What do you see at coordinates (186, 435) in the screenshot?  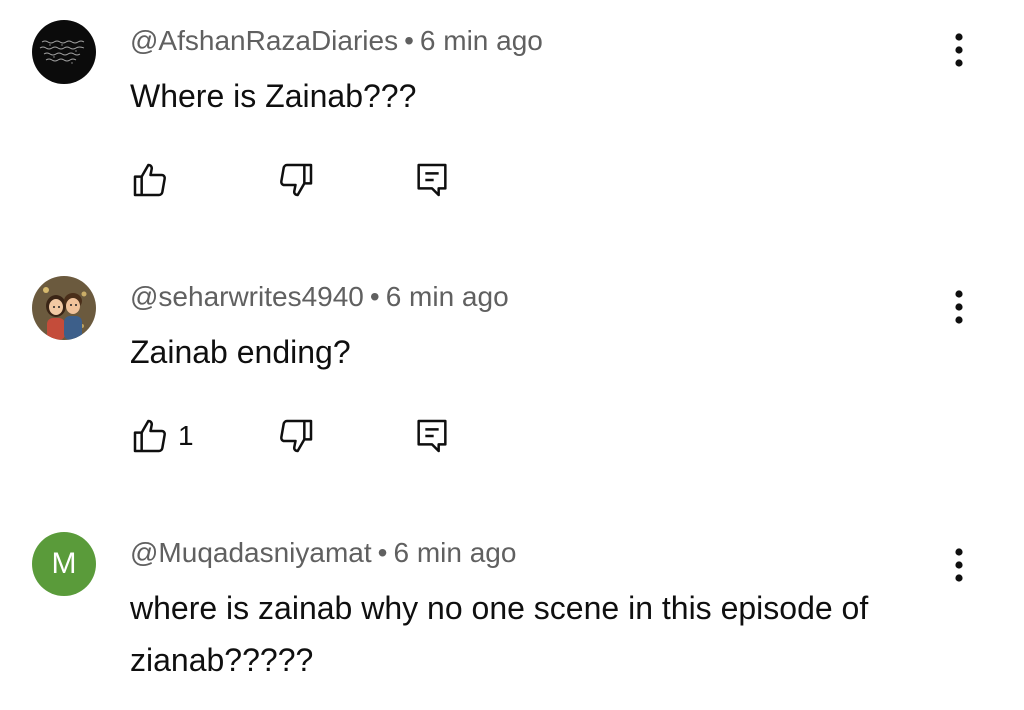 I see `like-count: 1` at bounding box center [186, 435].